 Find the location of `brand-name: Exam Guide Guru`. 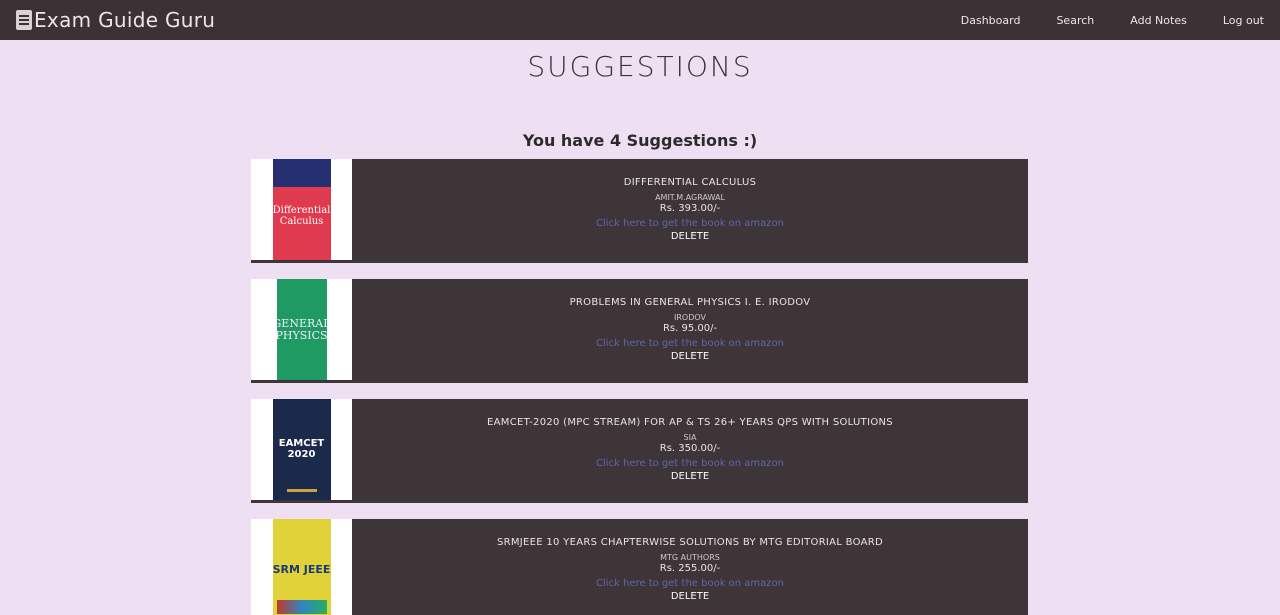

brand-name: Exam Guide Guru is located at coordinates (125, 20).